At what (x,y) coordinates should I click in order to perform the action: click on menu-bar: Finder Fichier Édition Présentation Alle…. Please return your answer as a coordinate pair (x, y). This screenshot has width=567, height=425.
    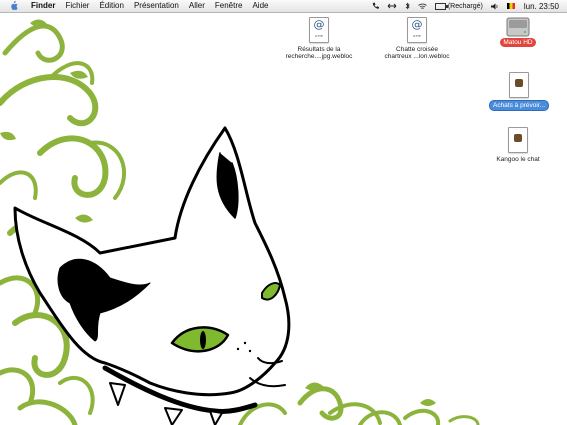
    Looking at the image, I should click on (283, 6).